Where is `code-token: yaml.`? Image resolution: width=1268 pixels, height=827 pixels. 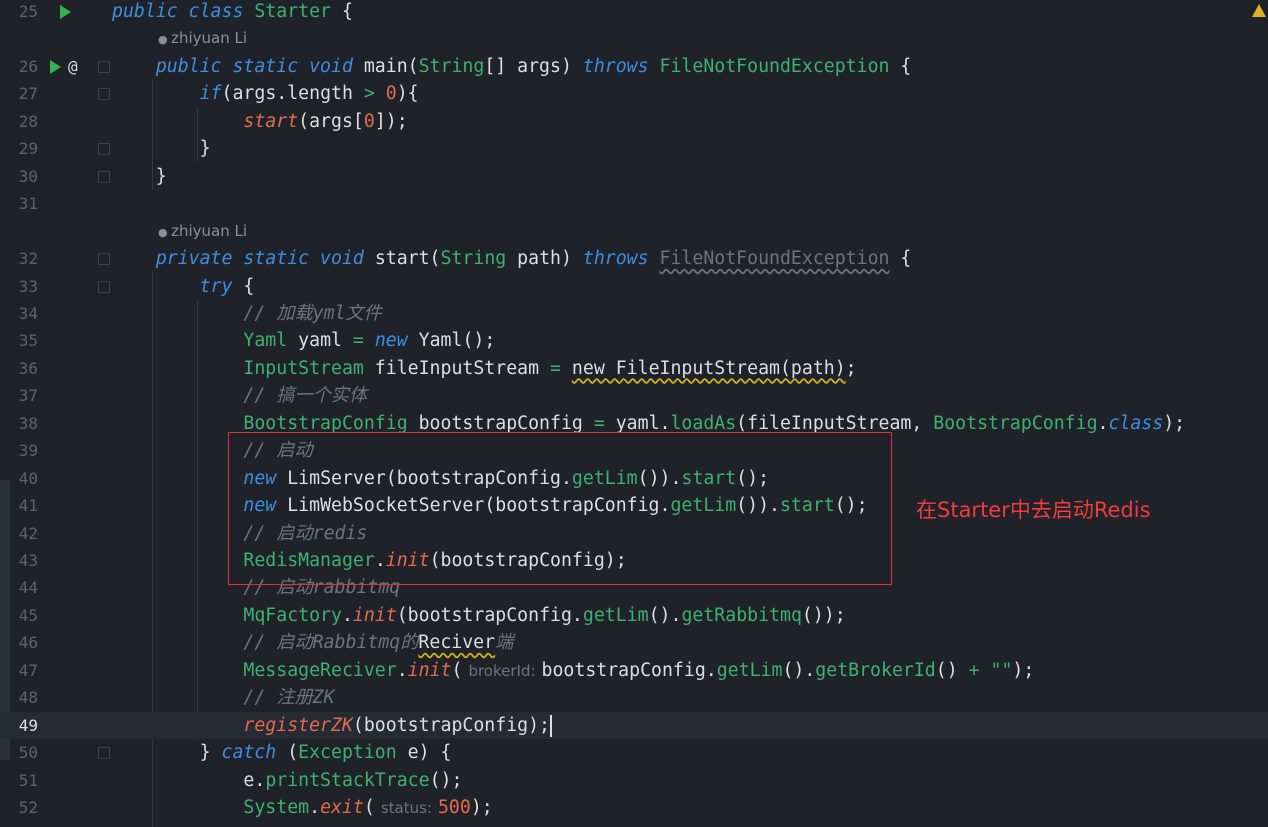
code-token: yaml. is located at coordinates (637, 423).